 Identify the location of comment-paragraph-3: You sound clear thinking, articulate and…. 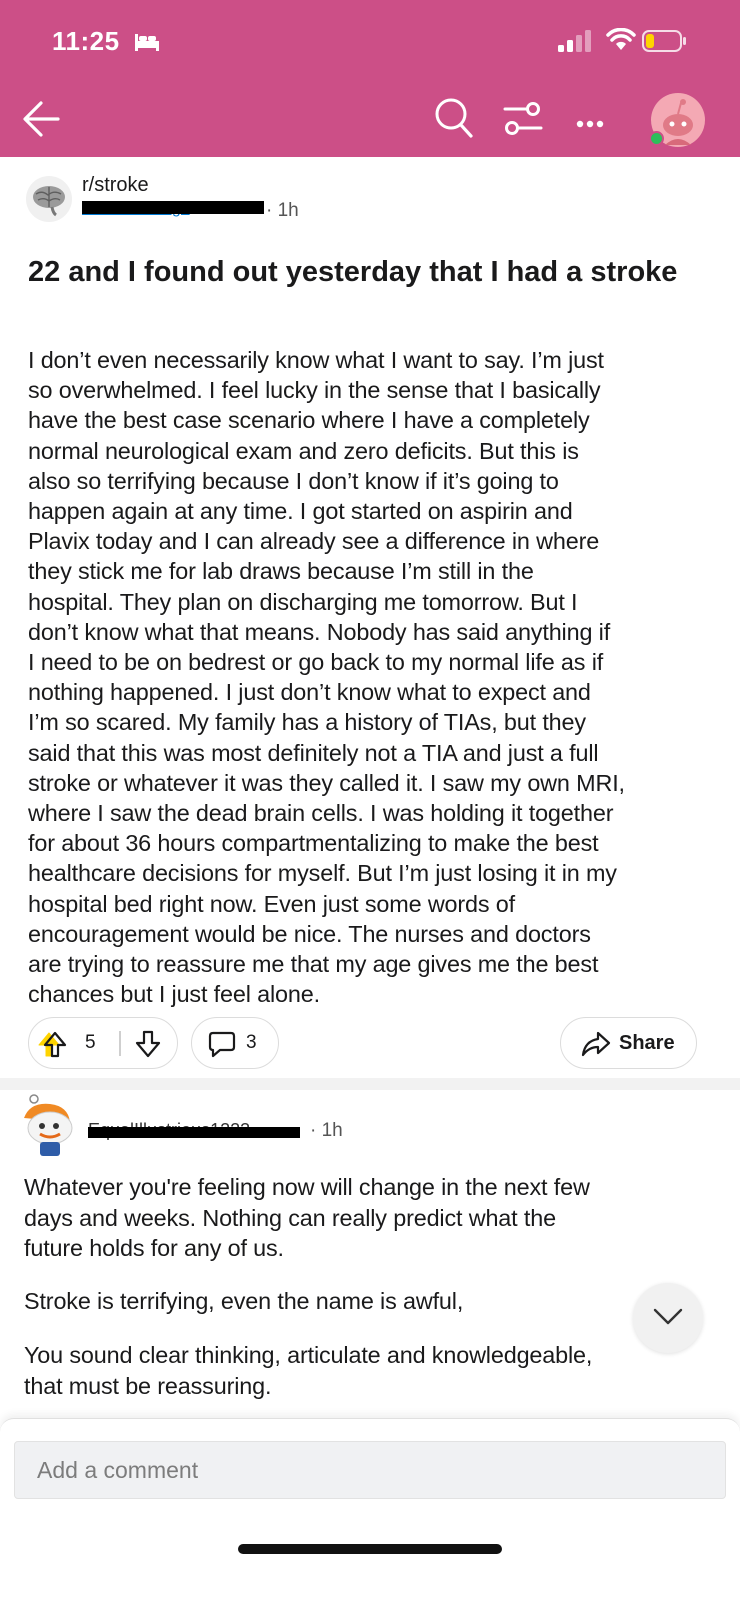
(369, 1370).